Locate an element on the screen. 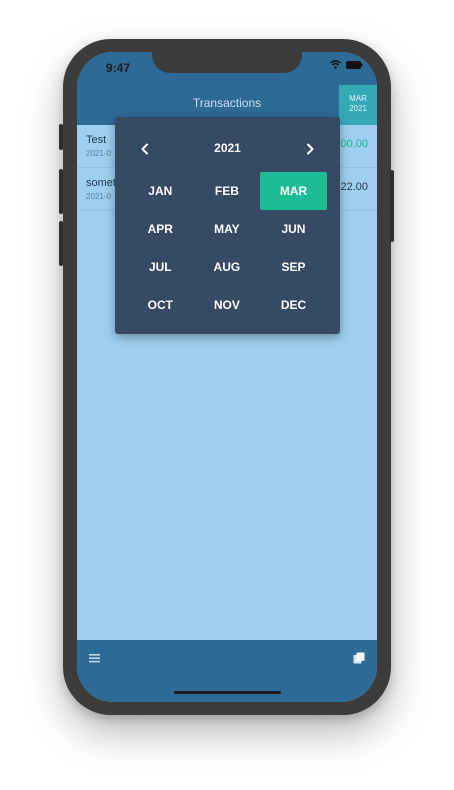 This screenshot has height=790, width=454. header: 9:47 ···· Transactions MAR 2021 is located at coordinates (227, 88).